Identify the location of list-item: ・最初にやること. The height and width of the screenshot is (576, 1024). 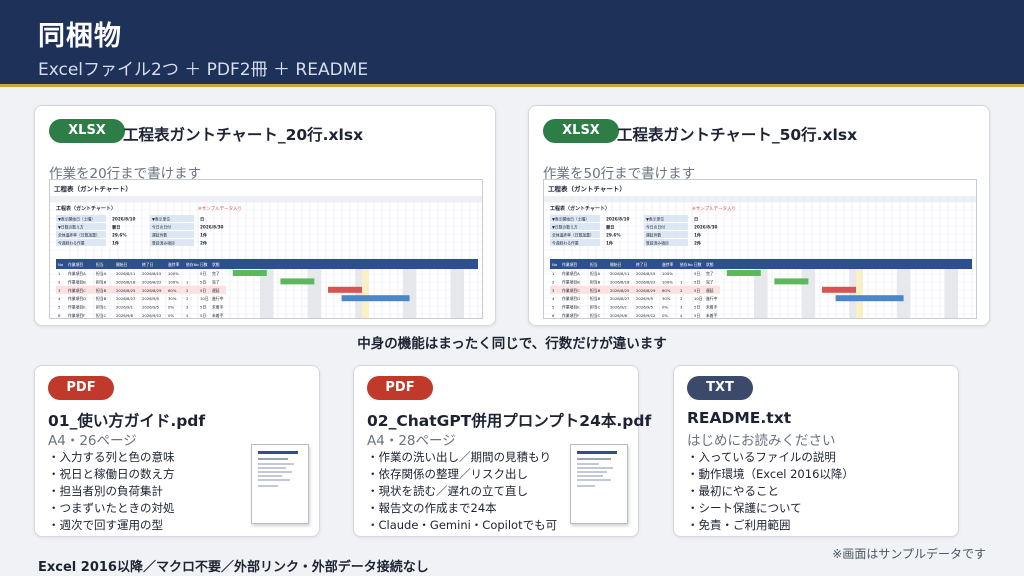
(733, 491).